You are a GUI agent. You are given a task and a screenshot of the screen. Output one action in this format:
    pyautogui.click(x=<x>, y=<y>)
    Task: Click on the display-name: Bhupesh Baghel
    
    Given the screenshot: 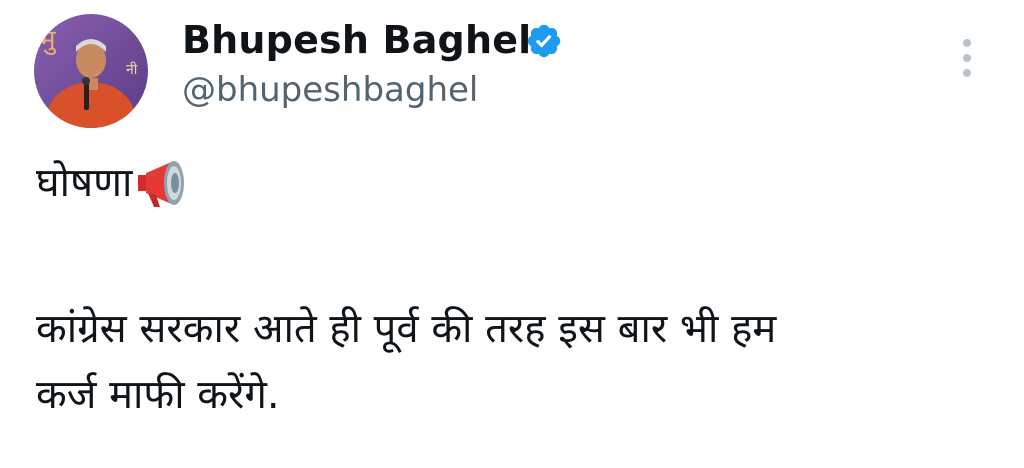 What is the action you would take?
    pyautogui.click(x=356, y=40)
    